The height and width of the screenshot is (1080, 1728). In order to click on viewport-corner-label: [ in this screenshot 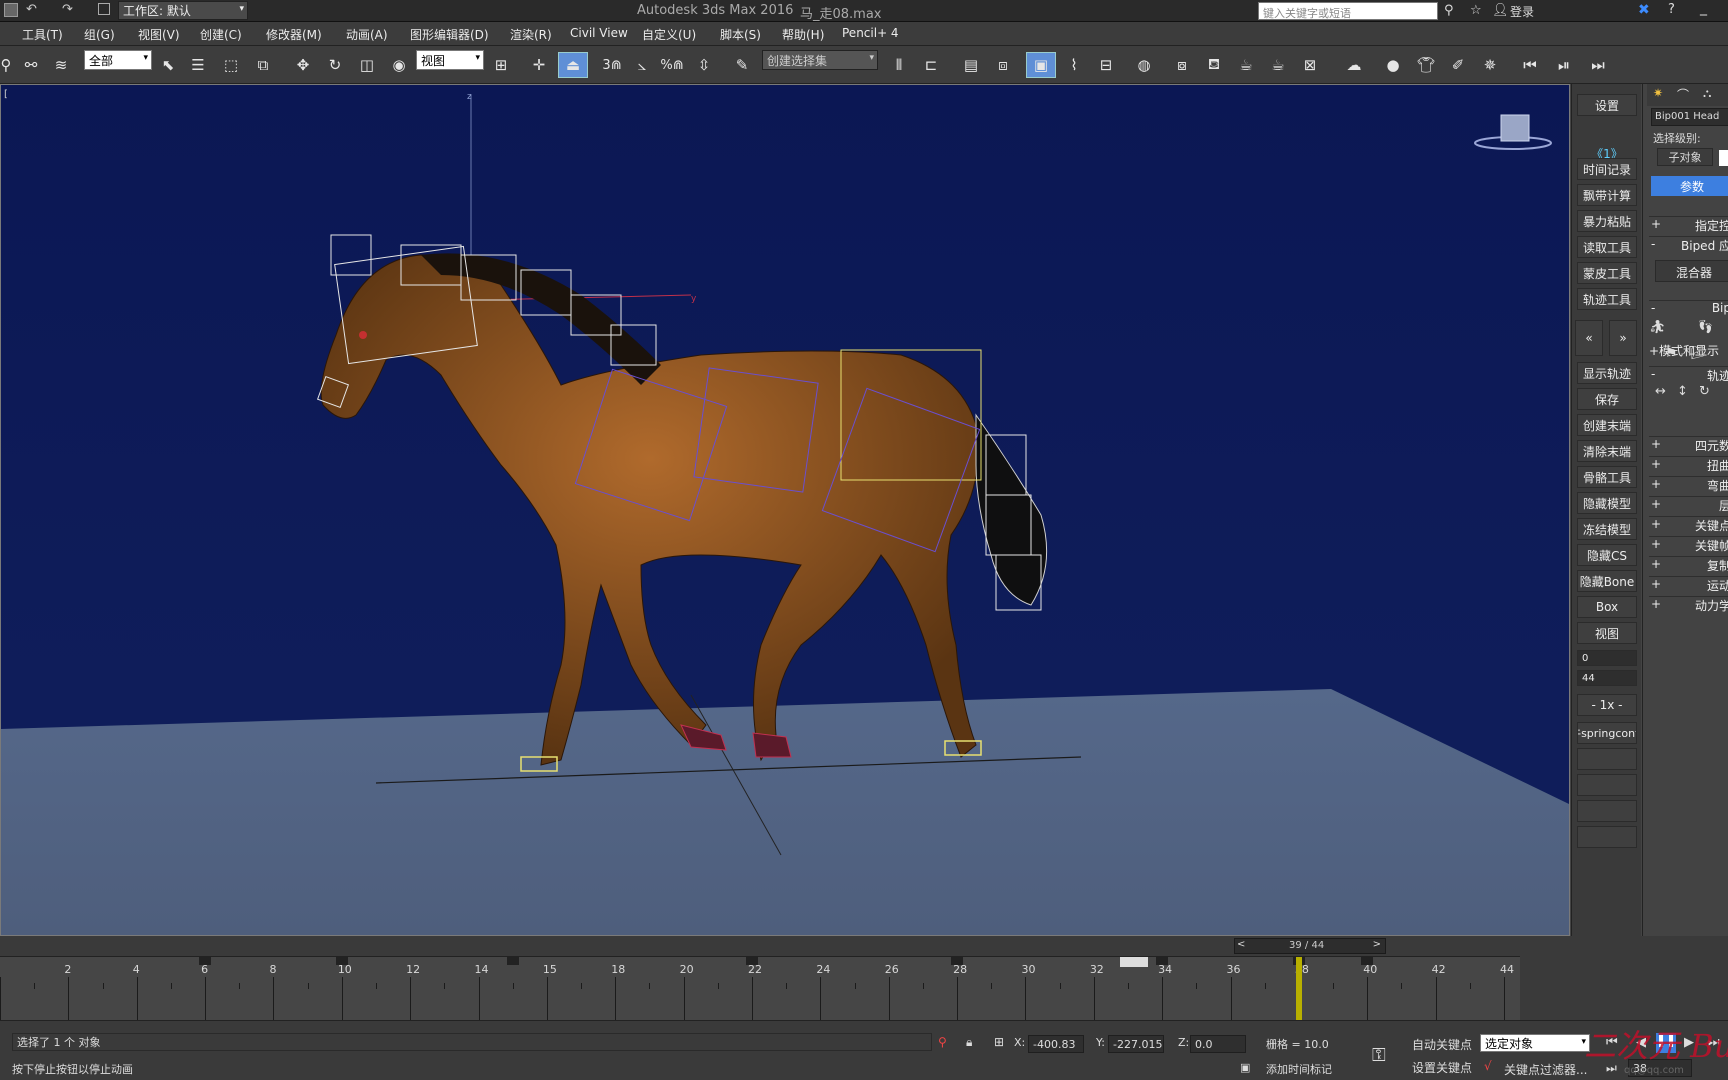, I will do `click(6, 94)`.